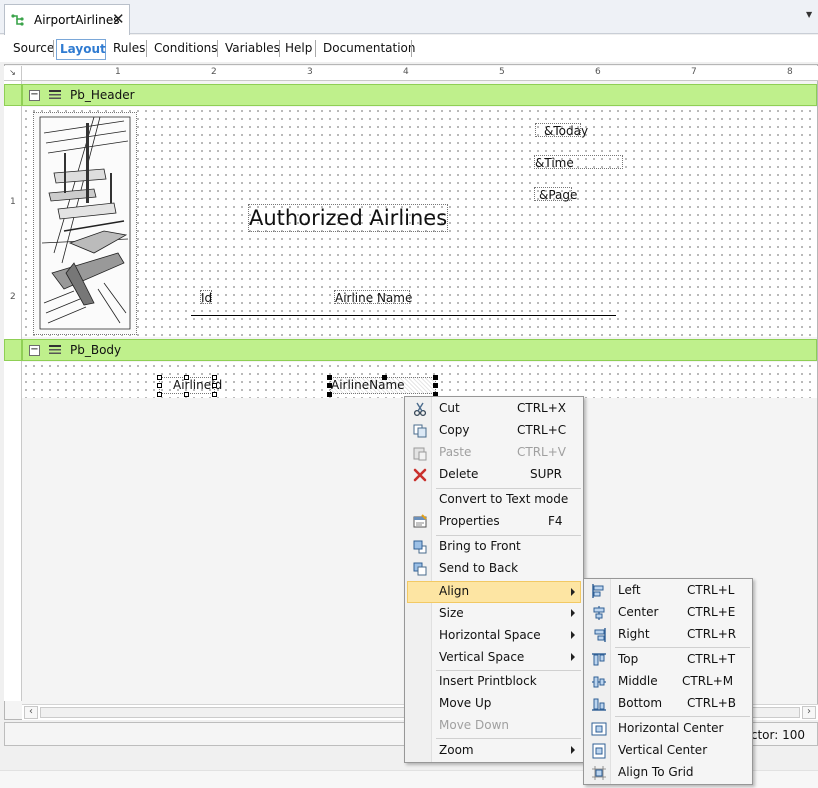 This screenshot has height=788, width=818. Describe the element at coordinates (494, 431) in the screenshot. I see `menu-item-copy: Copy CTRL+C` at that location.